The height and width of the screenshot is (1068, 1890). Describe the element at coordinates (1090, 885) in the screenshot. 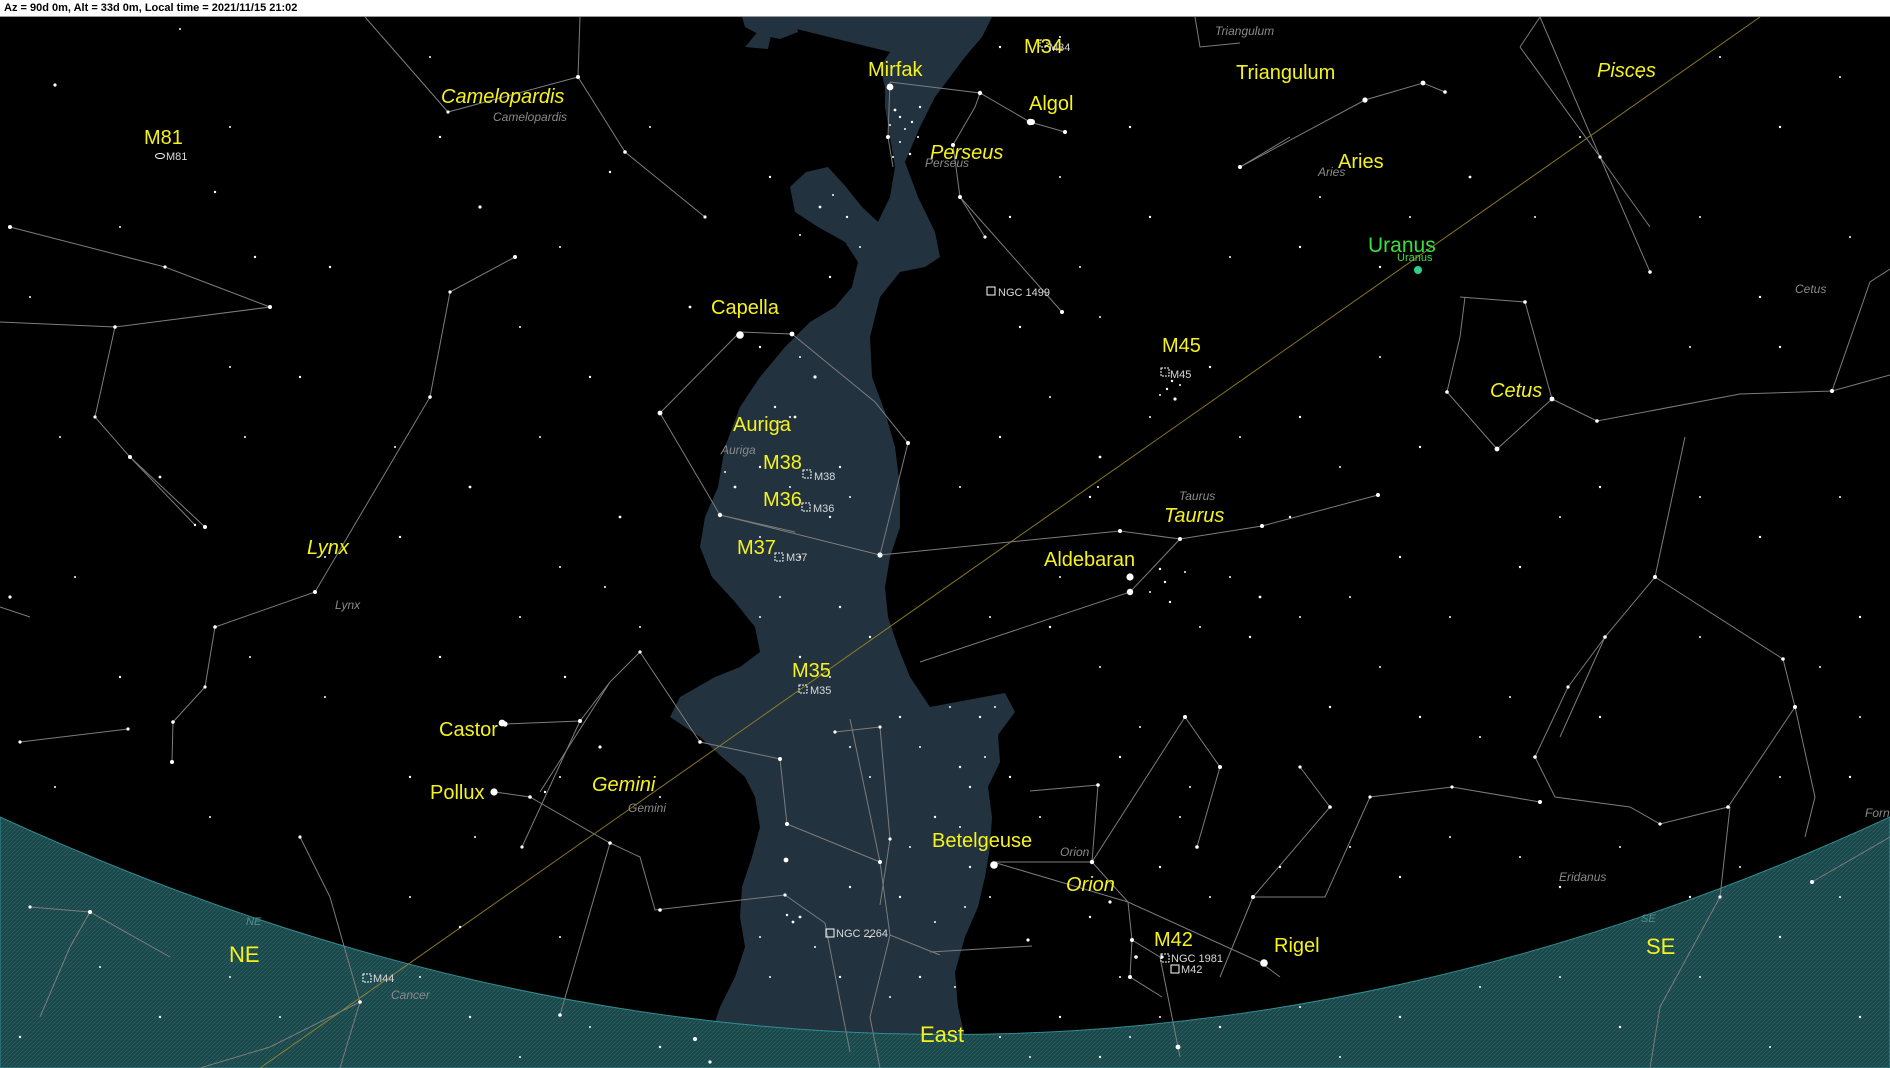

I see `label-orion: Orion` at that location.